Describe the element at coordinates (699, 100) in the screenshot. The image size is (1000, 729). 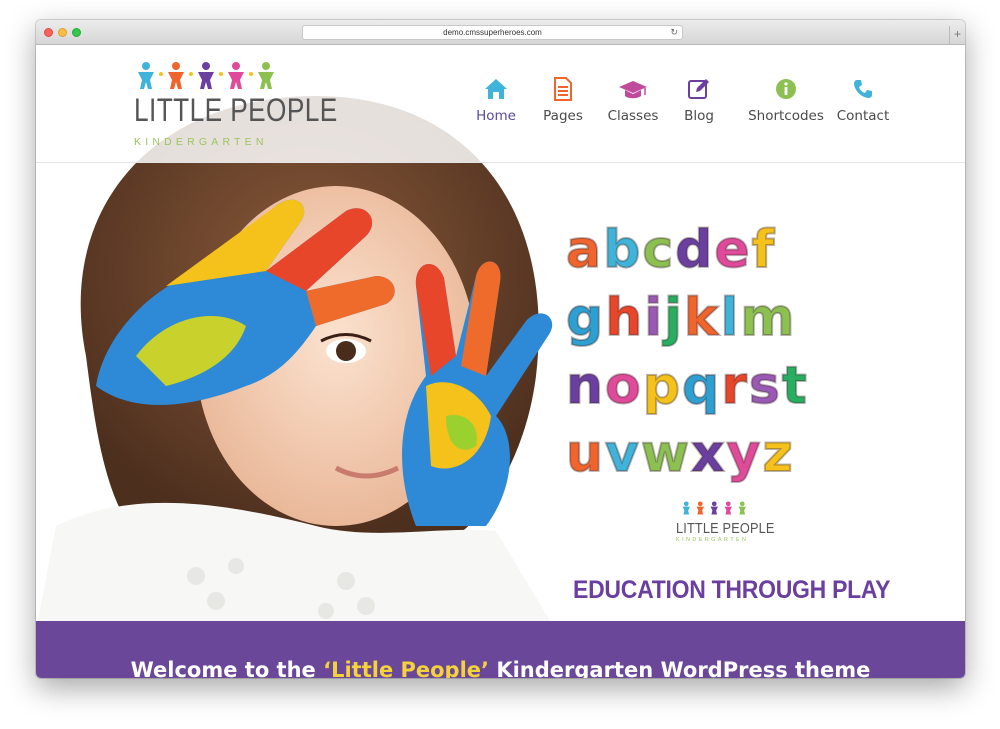
I see `nav-blog: Blog` at that location.